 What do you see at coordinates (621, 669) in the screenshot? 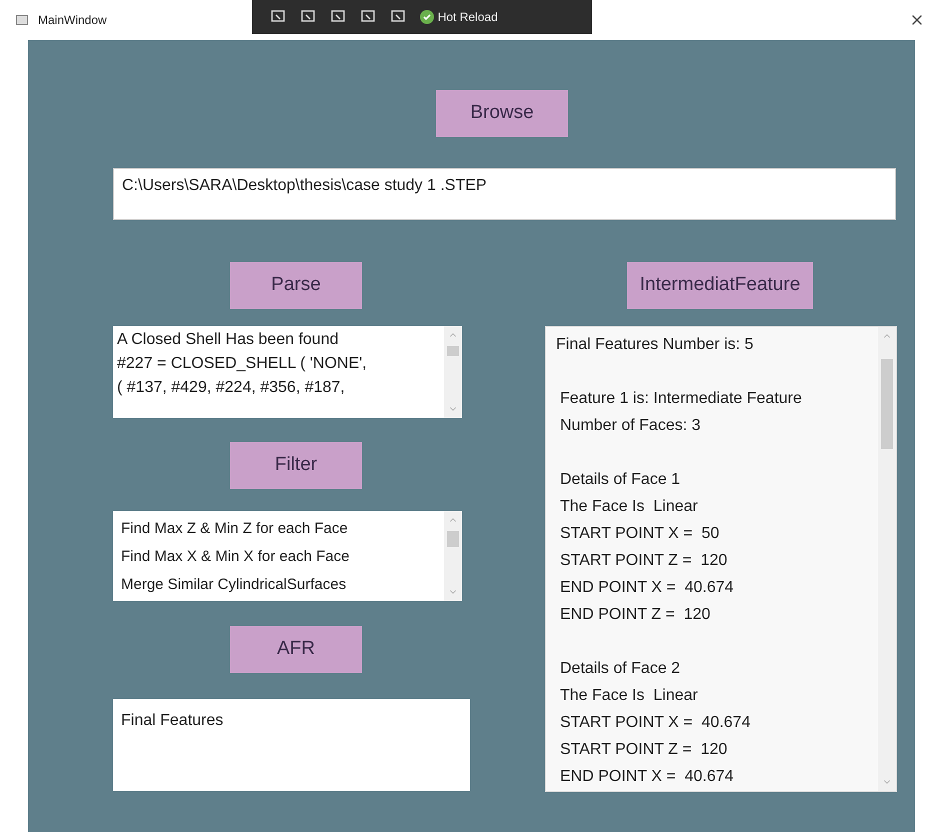
I see `output-line: Details of Face 2` at bounding box center [621, 669].